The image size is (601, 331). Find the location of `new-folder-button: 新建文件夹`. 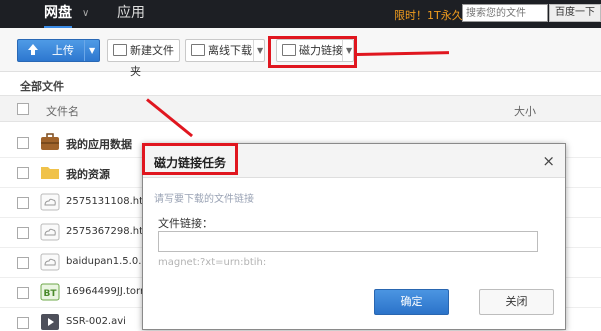

new-folder-button: 新建文件夹 is located at coordinates (143, 58).